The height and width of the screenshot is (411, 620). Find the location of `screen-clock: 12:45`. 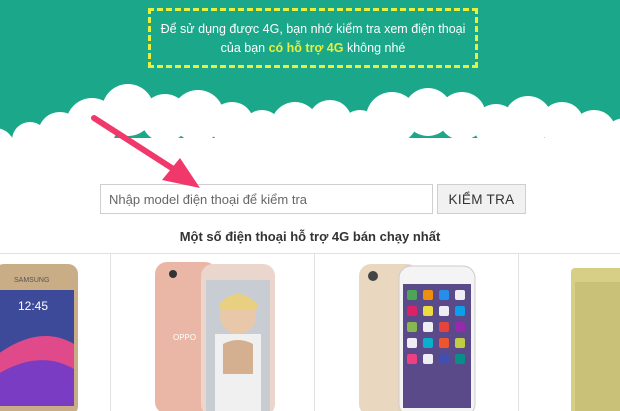

screen-clock: 12:45 is located at coordinates (33, 306).